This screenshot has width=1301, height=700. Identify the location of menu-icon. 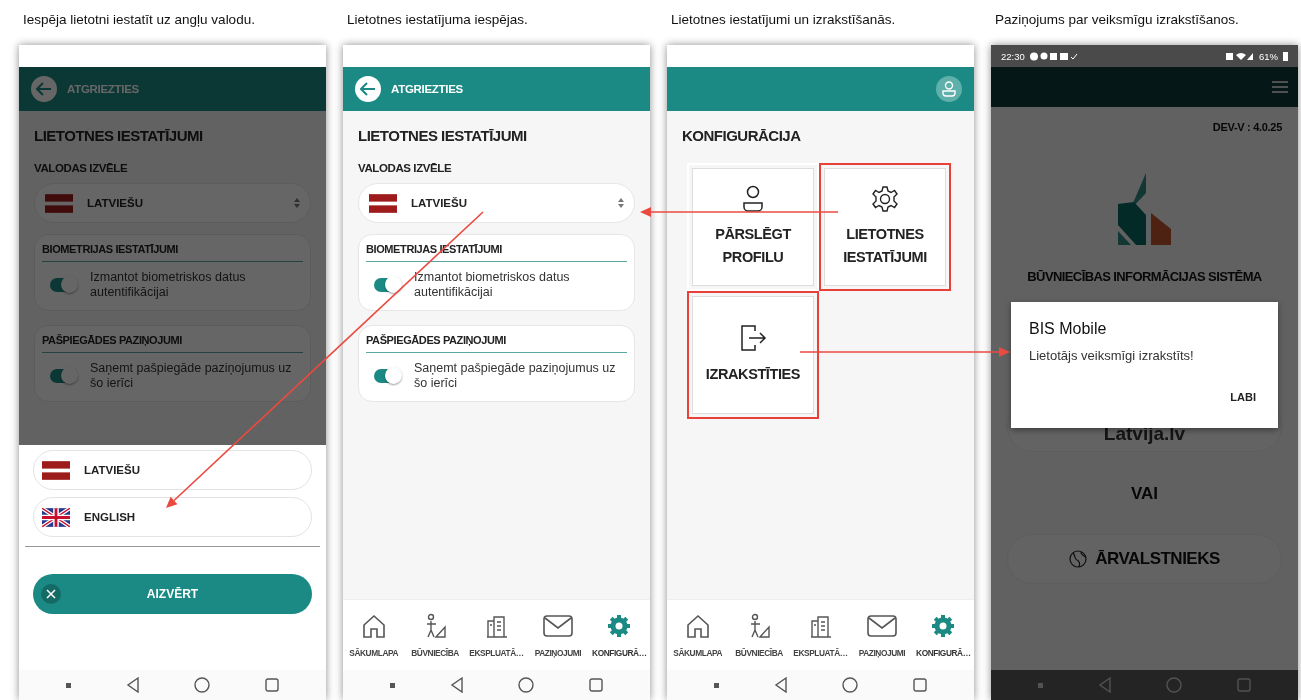
(1280, 87).